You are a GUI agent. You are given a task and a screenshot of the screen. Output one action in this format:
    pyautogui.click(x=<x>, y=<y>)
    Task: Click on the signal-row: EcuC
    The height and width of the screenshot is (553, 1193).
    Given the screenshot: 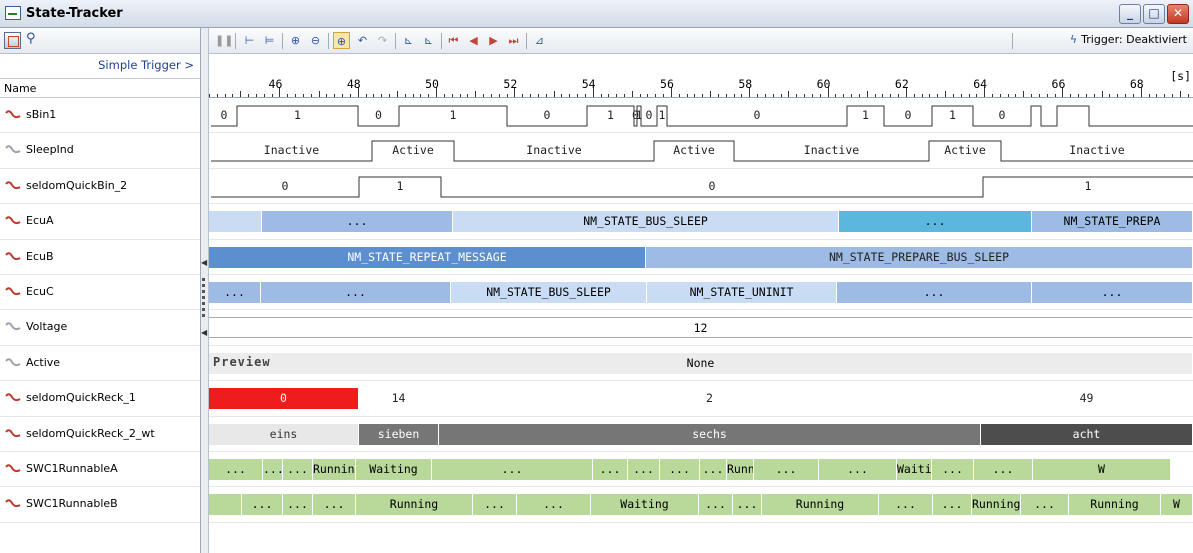 What is the action you would take?
    pyautogui.click(x=100, y=293)
    